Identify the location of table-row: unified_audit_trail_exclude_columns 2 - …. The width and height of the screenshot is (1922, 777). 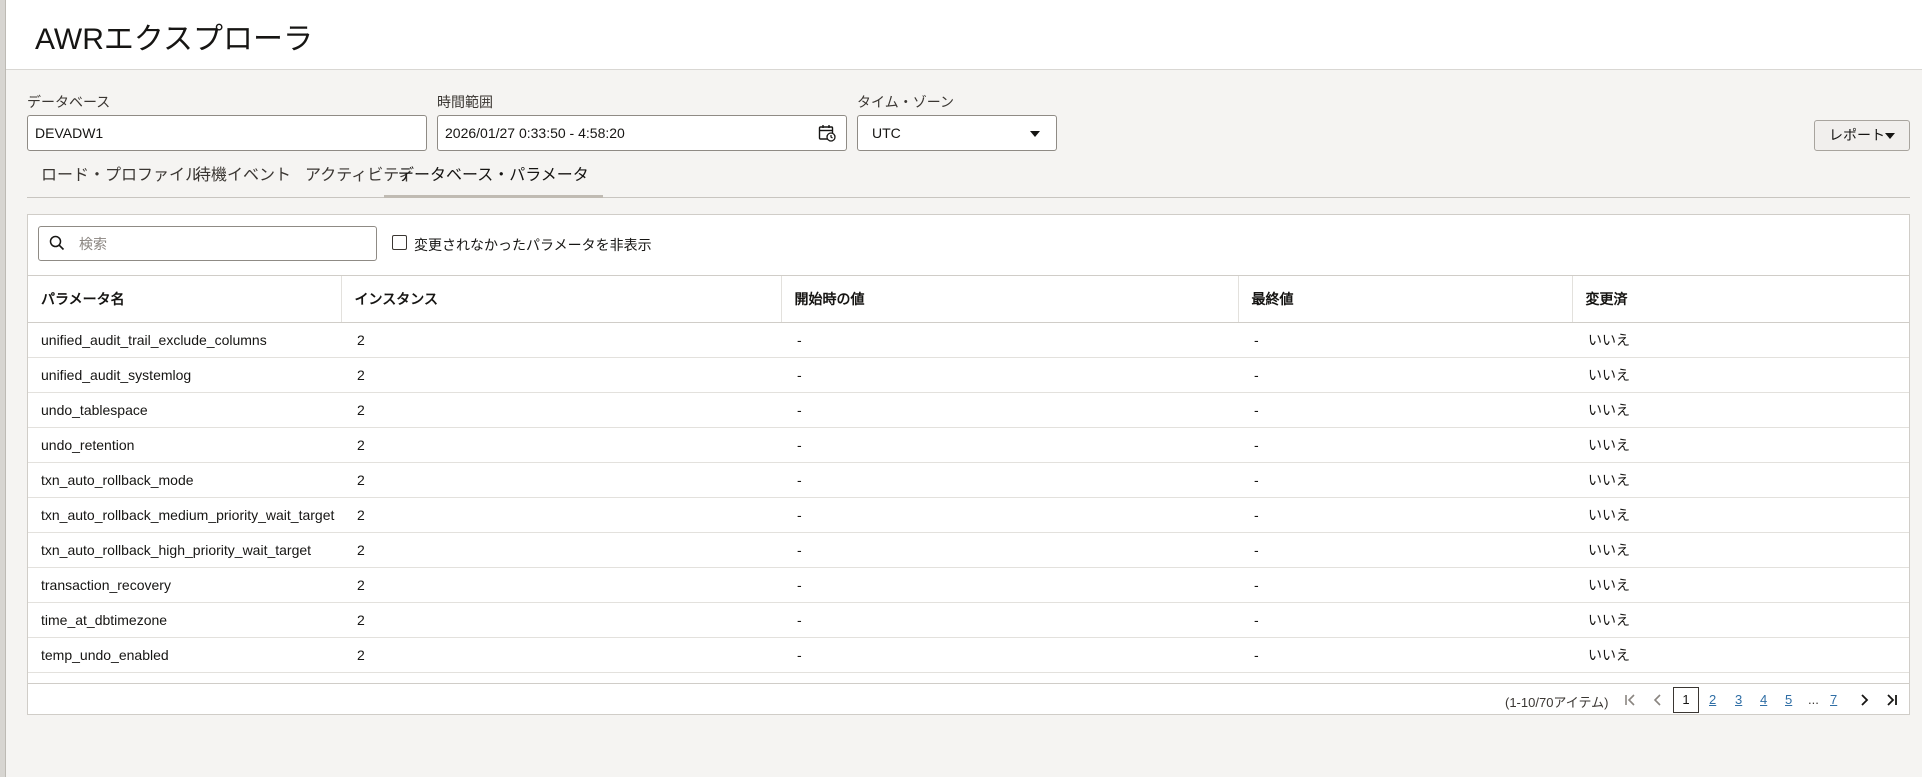
(968, 340).